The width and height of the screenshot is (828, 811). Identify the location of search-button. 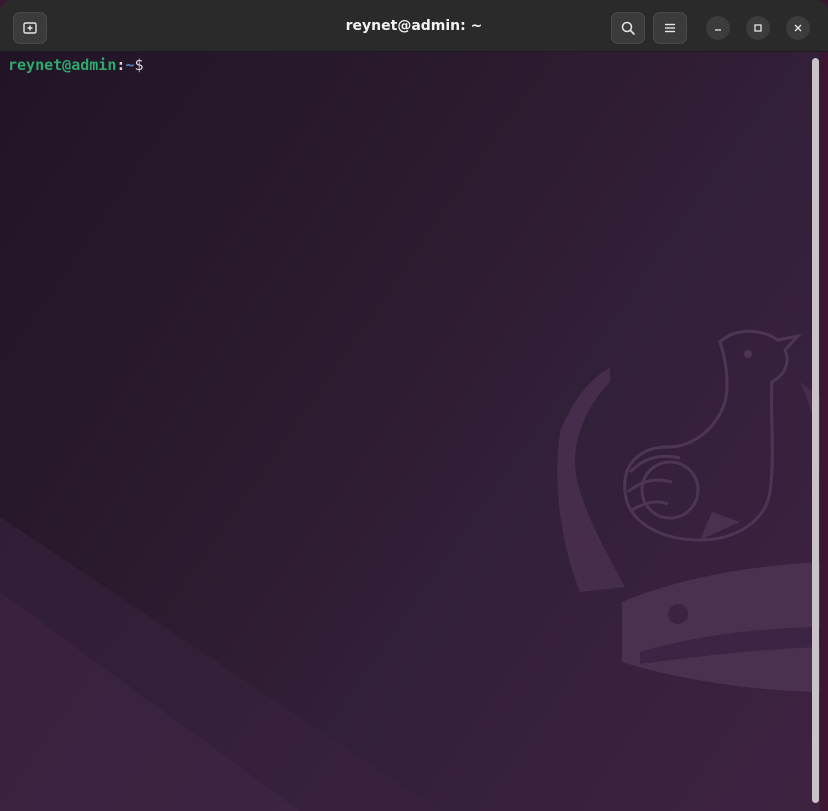
(628, 28).